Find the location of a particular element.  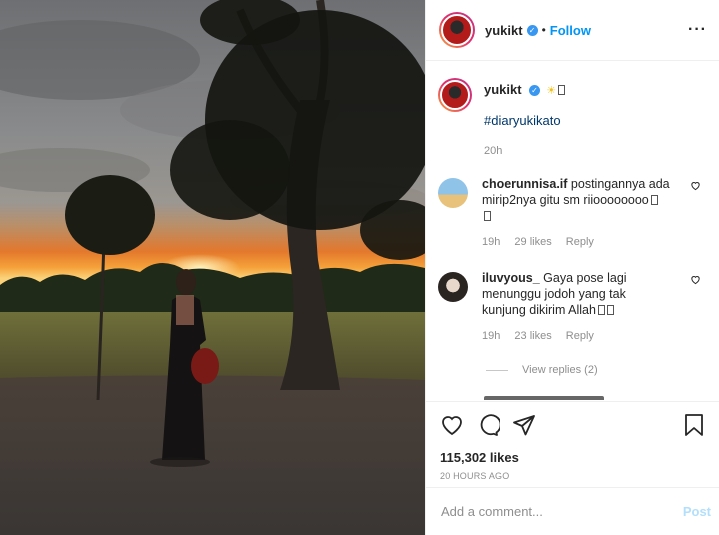

author-username: yukikt is located at coordinates (504, 30).